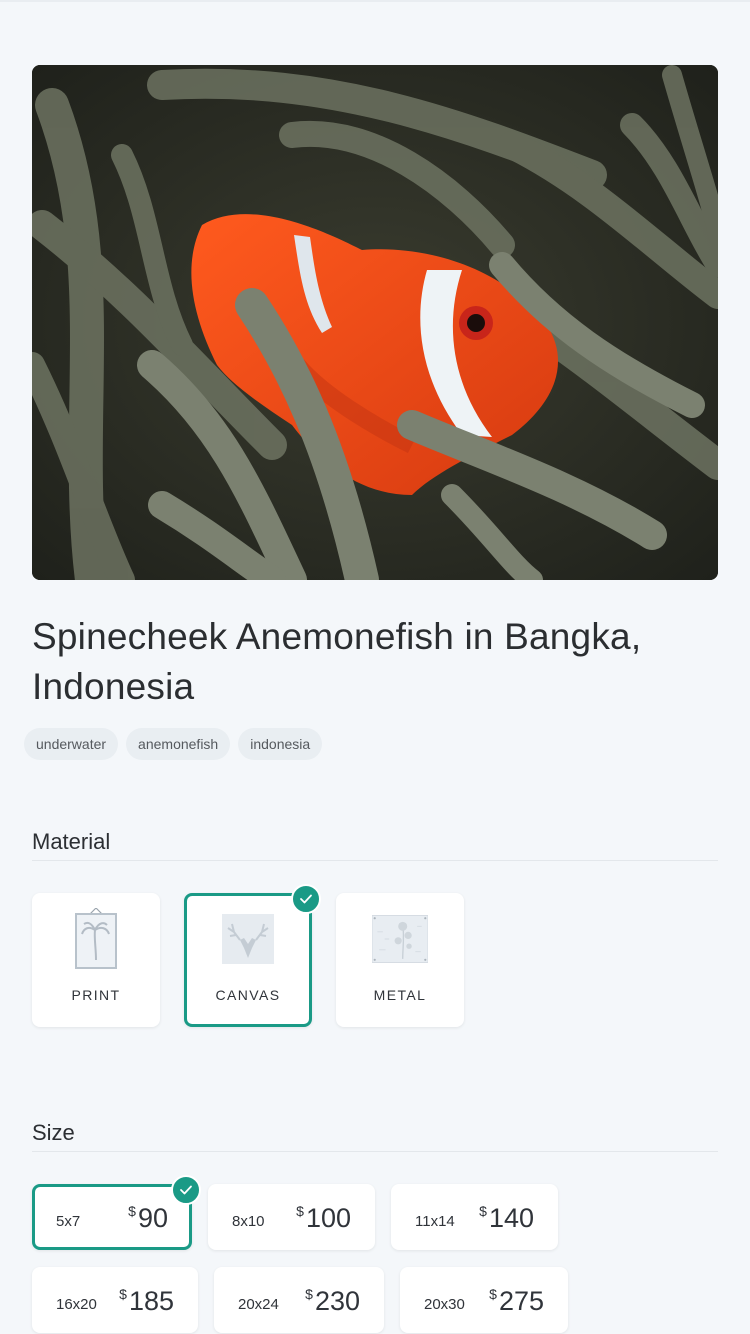 This screenshot has height=1334, width=750. Describe the element at coordinates (474, 1217) in the screenshot. I see `size-option-11x14: 11x14 $140` at that location.